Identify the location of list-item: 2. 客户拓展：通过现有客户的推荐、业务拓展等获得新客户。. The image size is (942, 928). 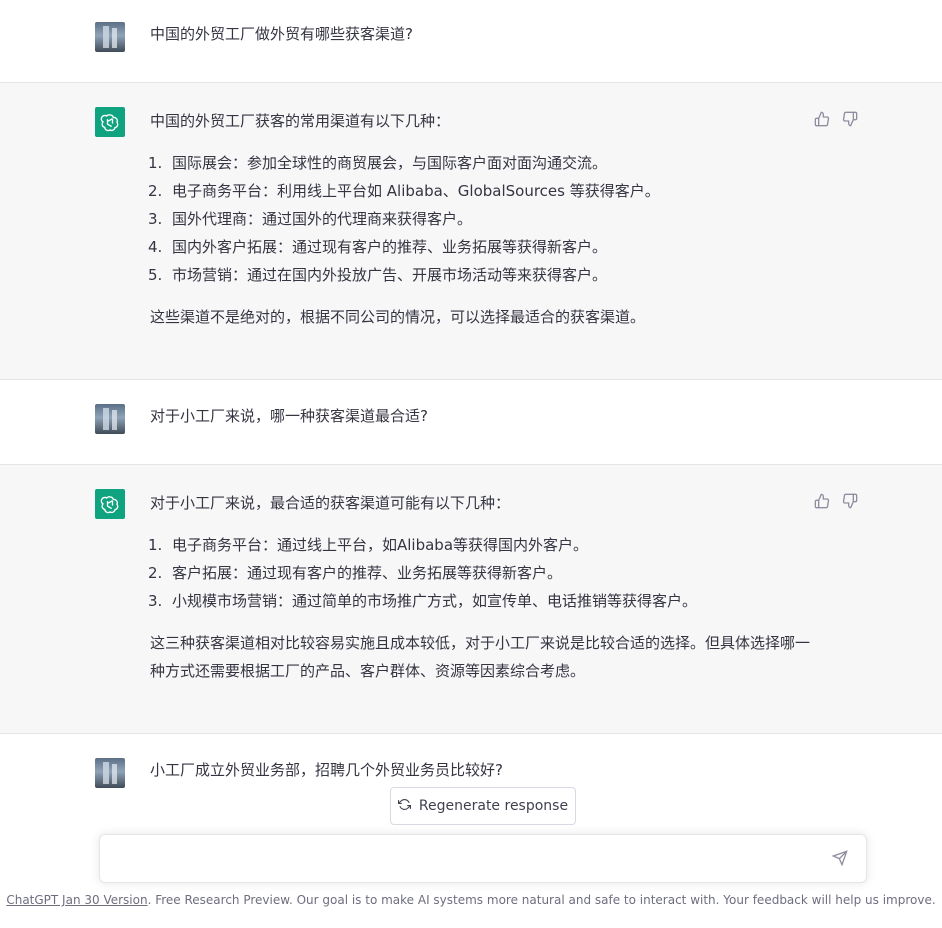
(479, 573).